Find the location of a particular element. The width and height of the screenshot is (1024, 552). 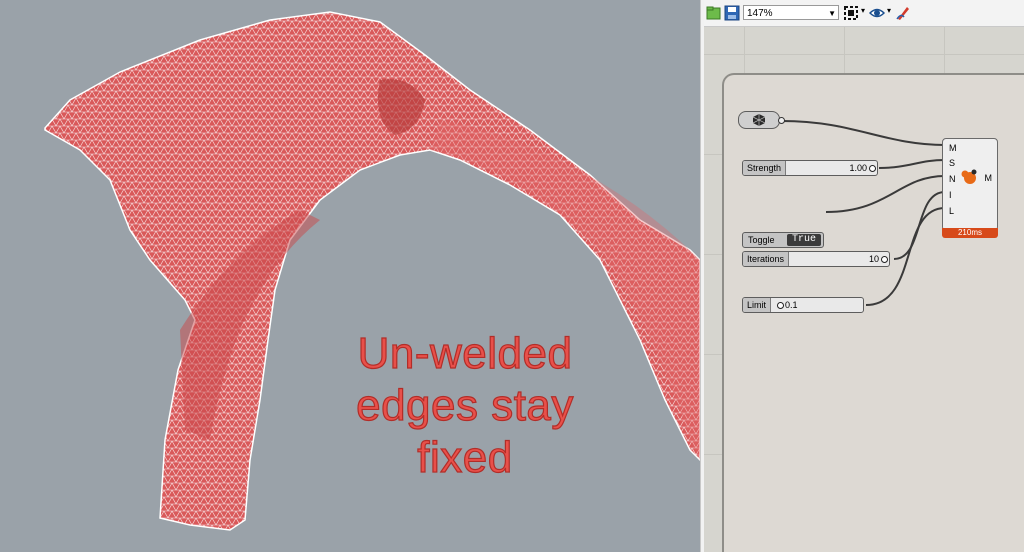

iterations-slider: Iterations 10 is located at coordinates (816, 259).